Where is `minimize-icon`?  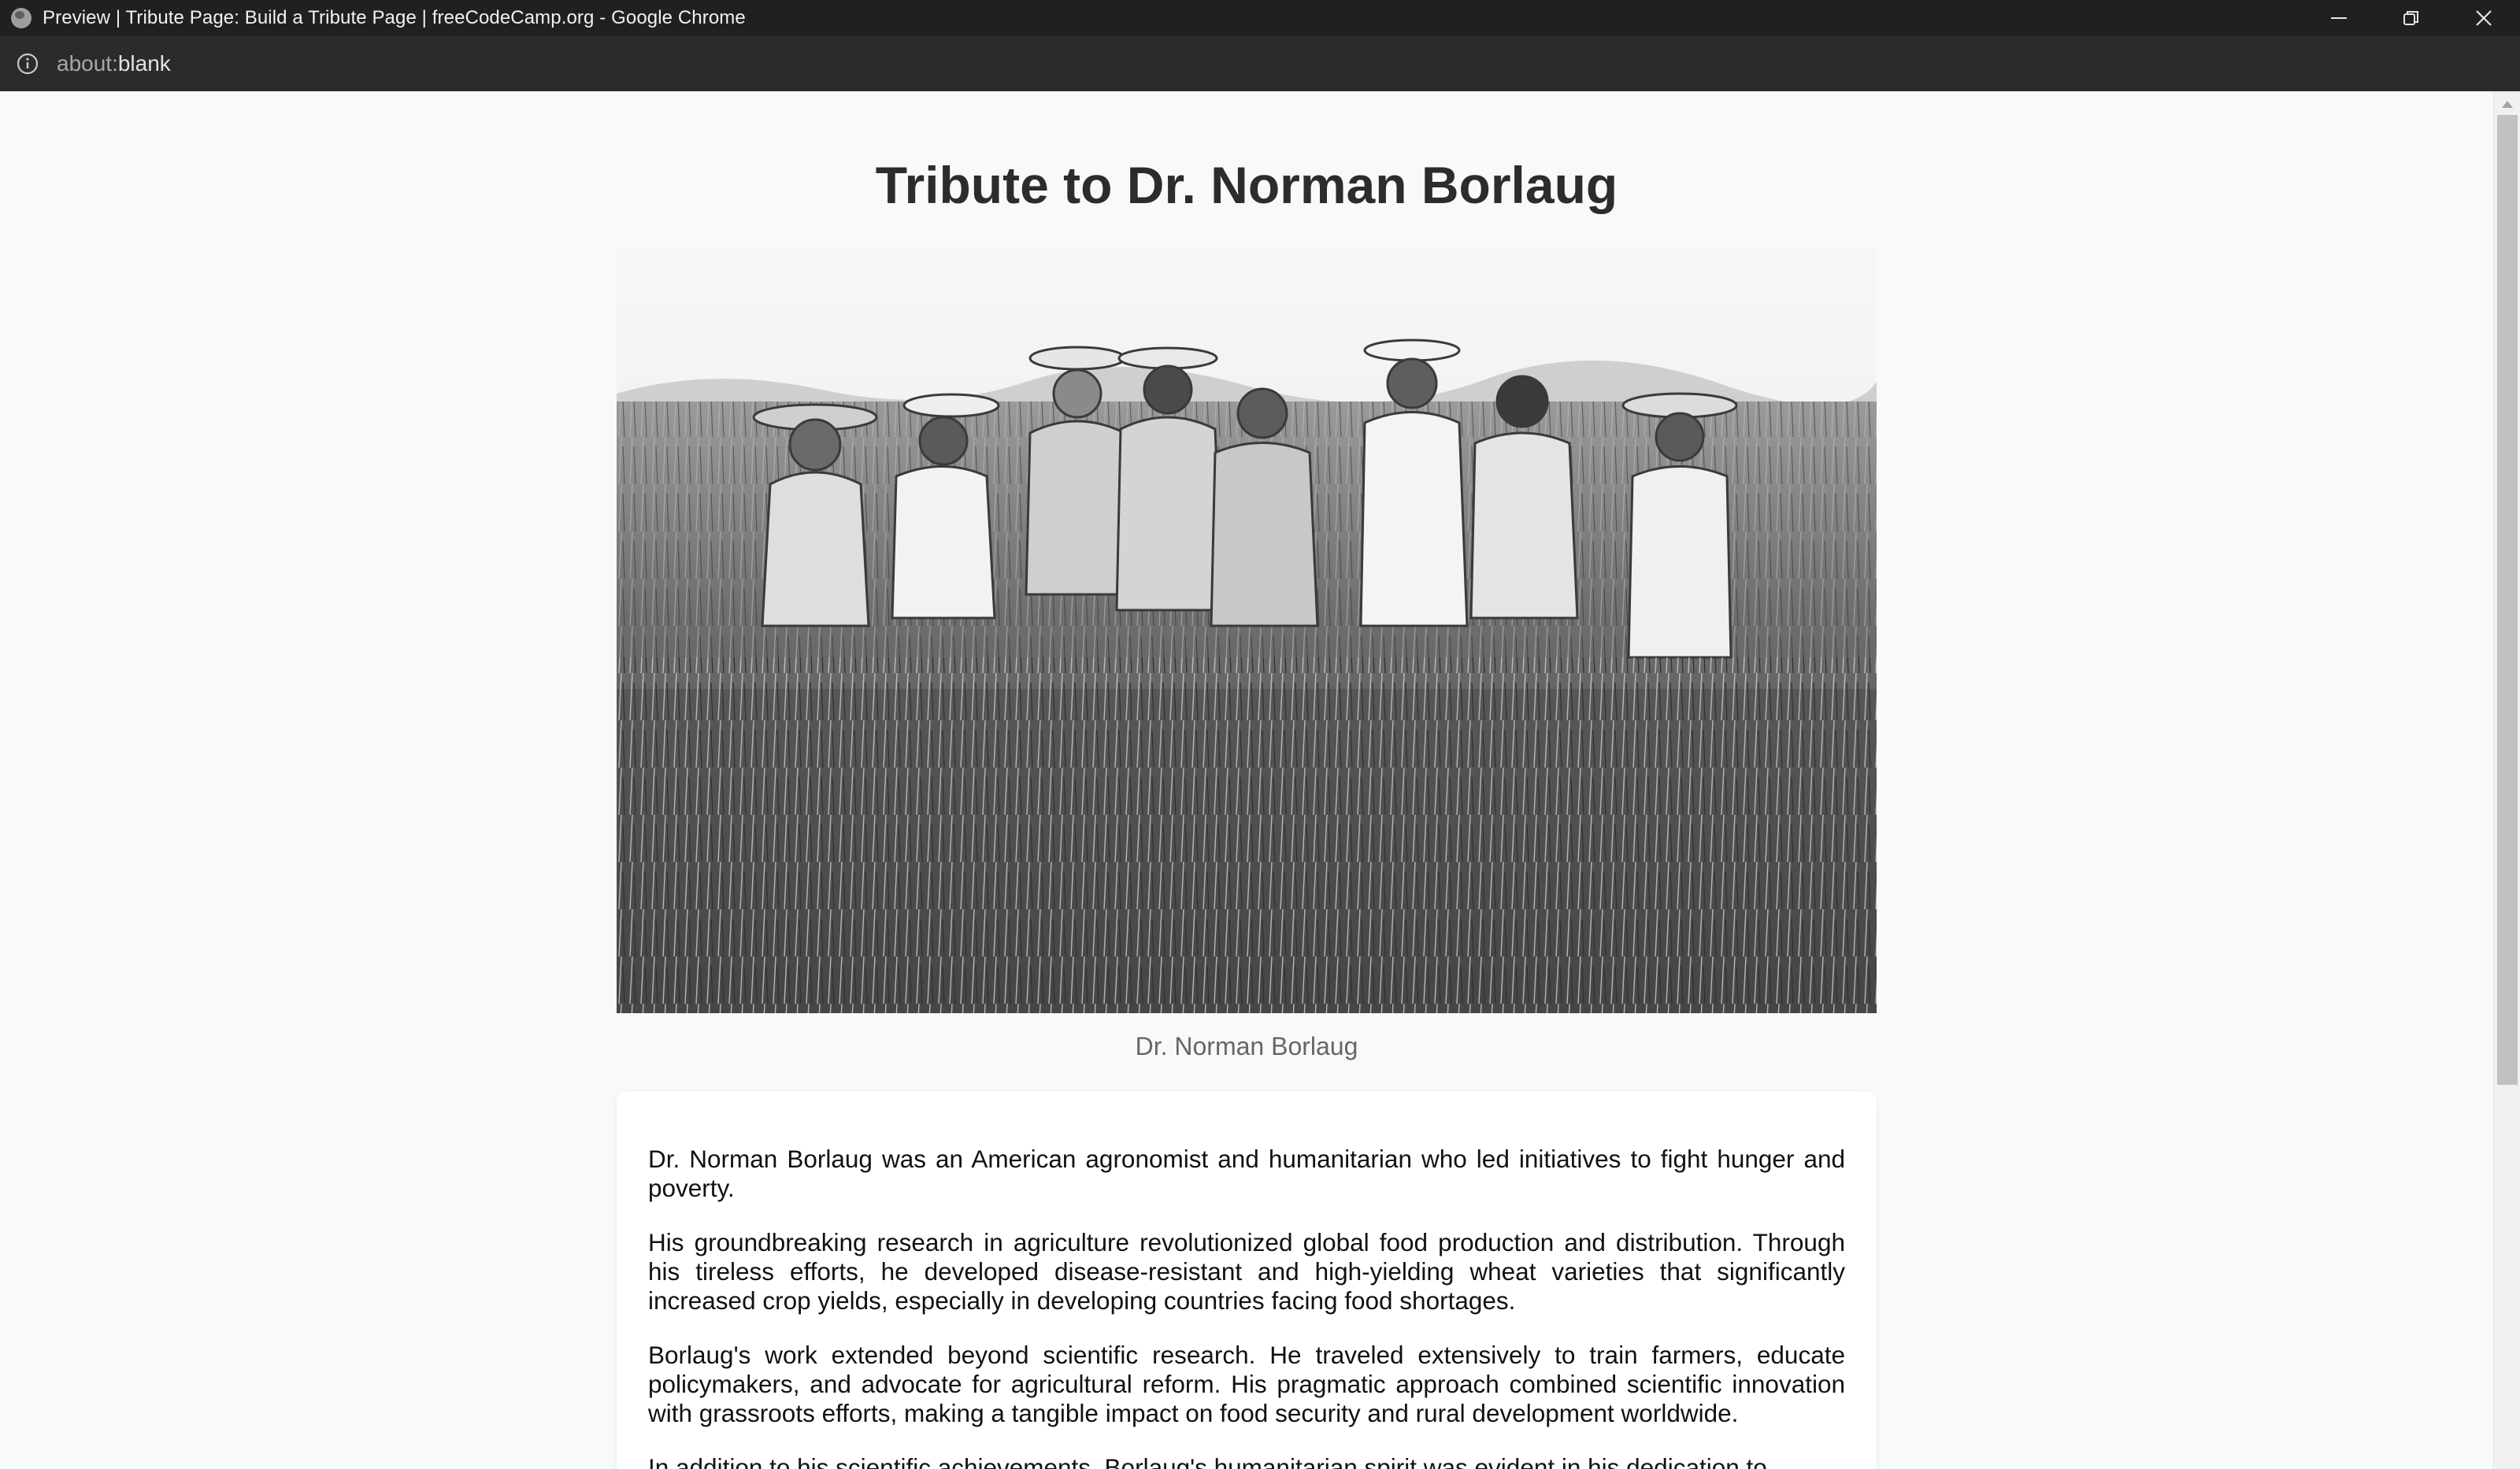
minimize-icon is located at coordinates (2339, 18).